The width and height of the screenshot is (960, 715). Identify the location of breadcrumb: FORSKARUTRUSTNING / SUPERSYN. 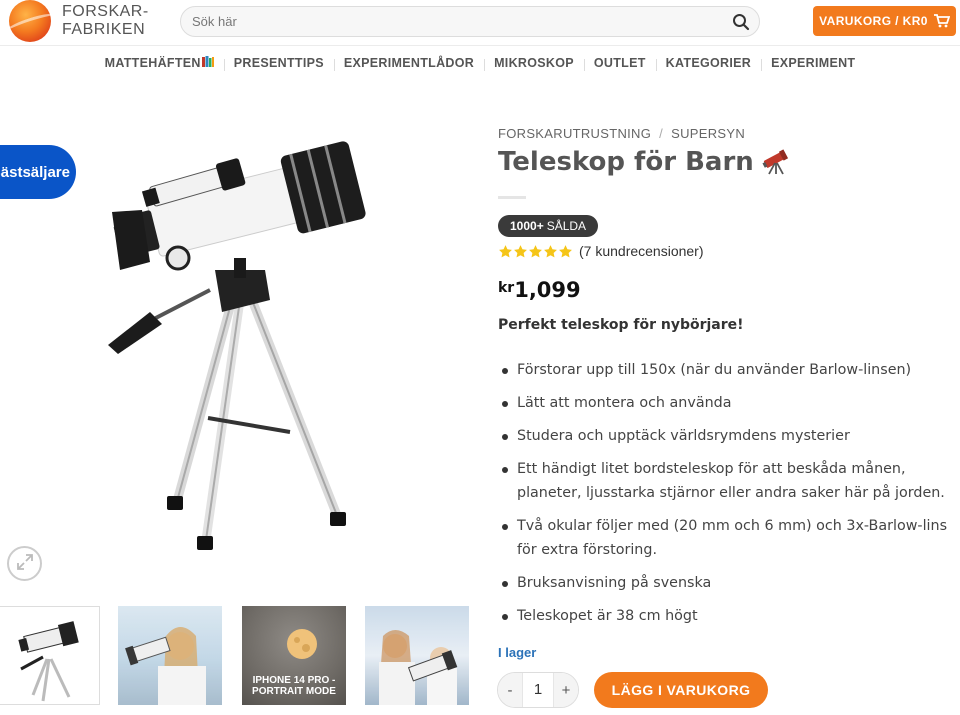
(621, 133).